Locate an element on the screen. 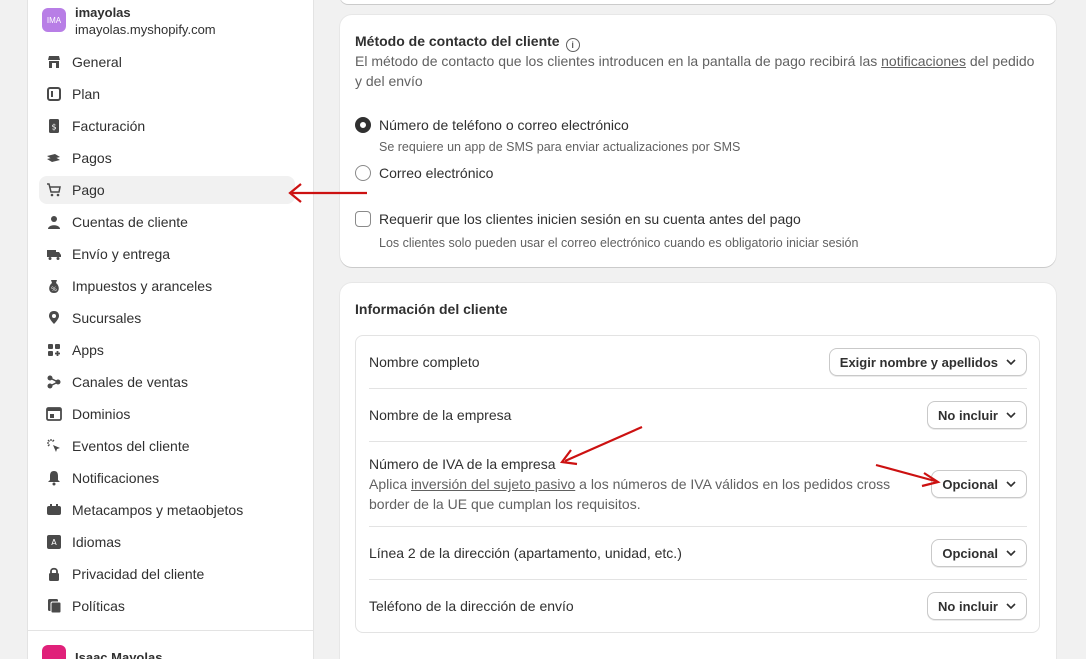 The image size is (1086, 659). sidebar-item-label: Pagos is located at coordinates (92, 158).